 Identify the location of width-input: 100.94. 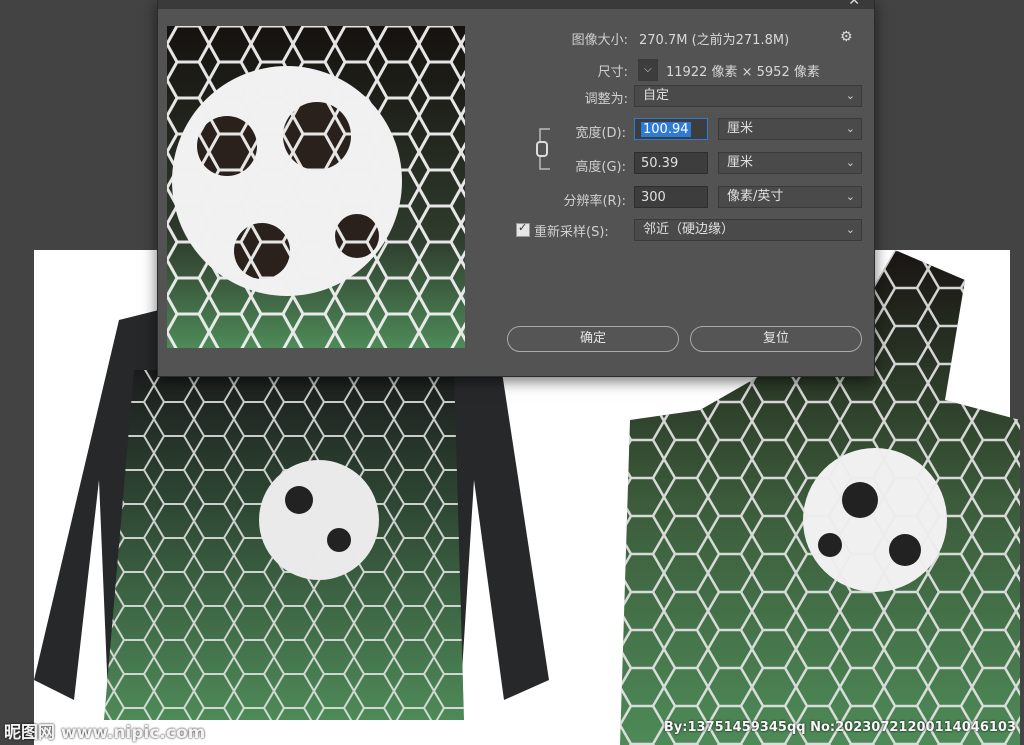
(671, 129).